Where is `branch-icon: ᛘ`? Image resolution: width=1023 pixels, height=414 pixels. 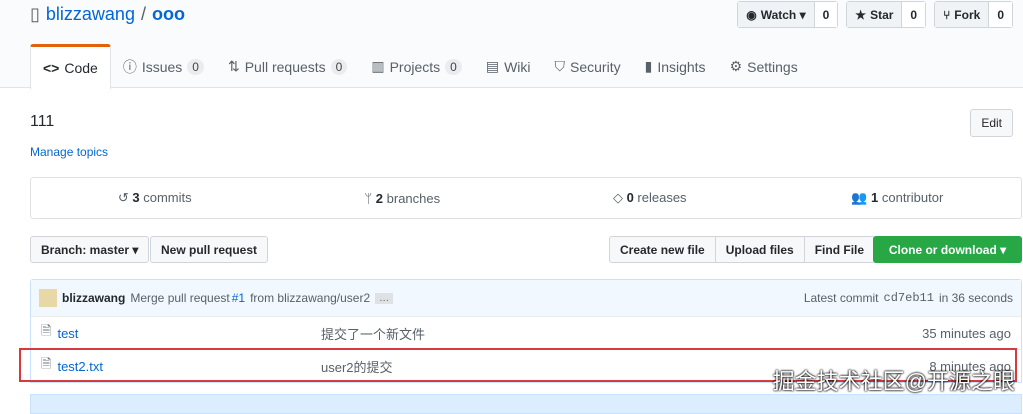 branch-icon: ᛘ is located at coordinates (370, 198).